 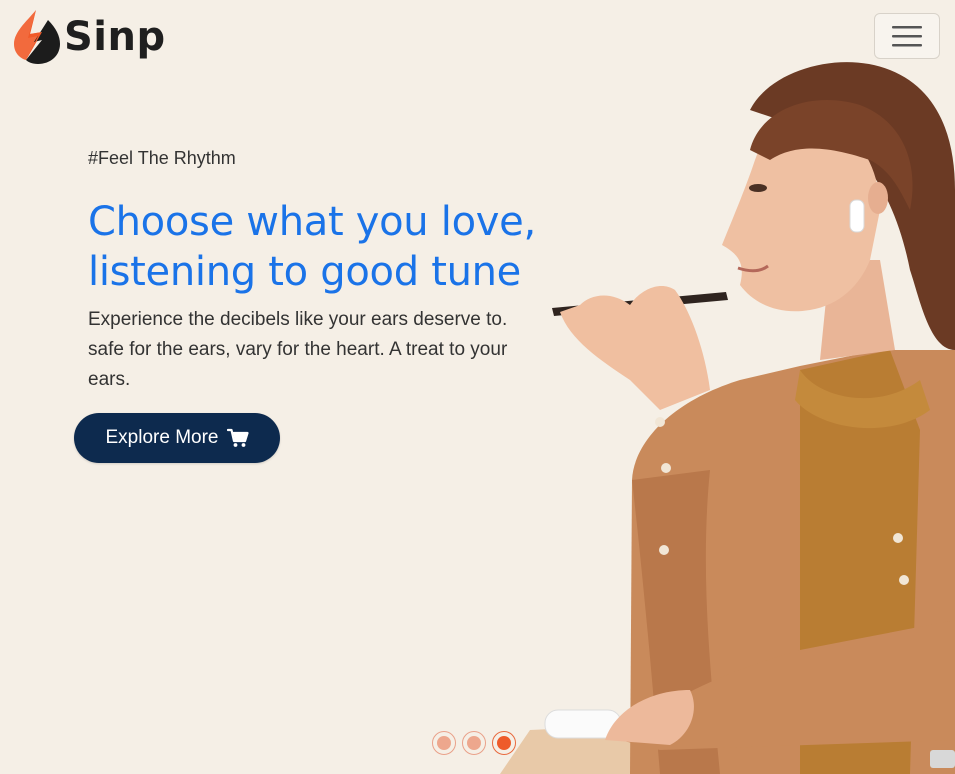 I want to click on lightning-drop-icon, so click(x=37, y=37).